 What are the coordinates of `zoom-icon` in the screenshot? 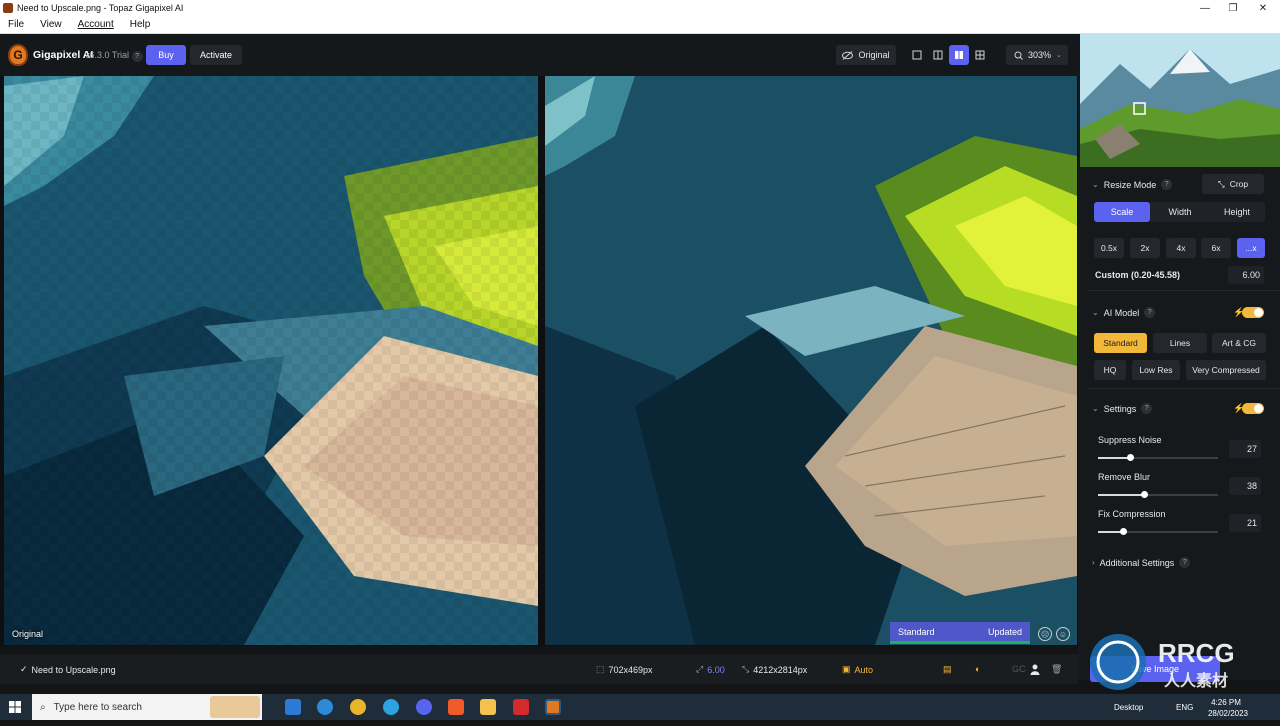 It's located at (1018, 55).